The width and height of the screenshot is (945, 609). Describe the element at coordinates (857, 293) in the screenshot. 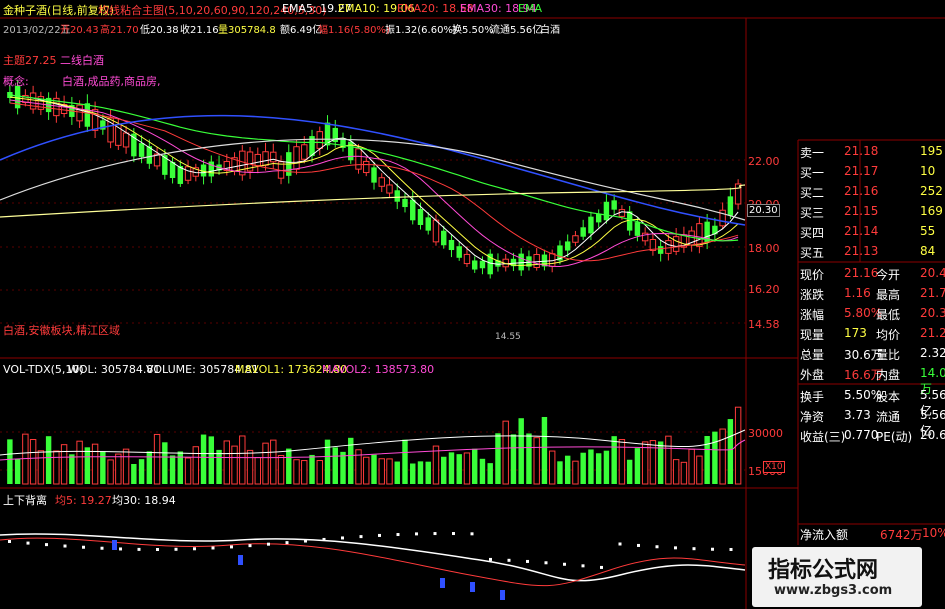

I see `stat-value: 1.16` at that location.